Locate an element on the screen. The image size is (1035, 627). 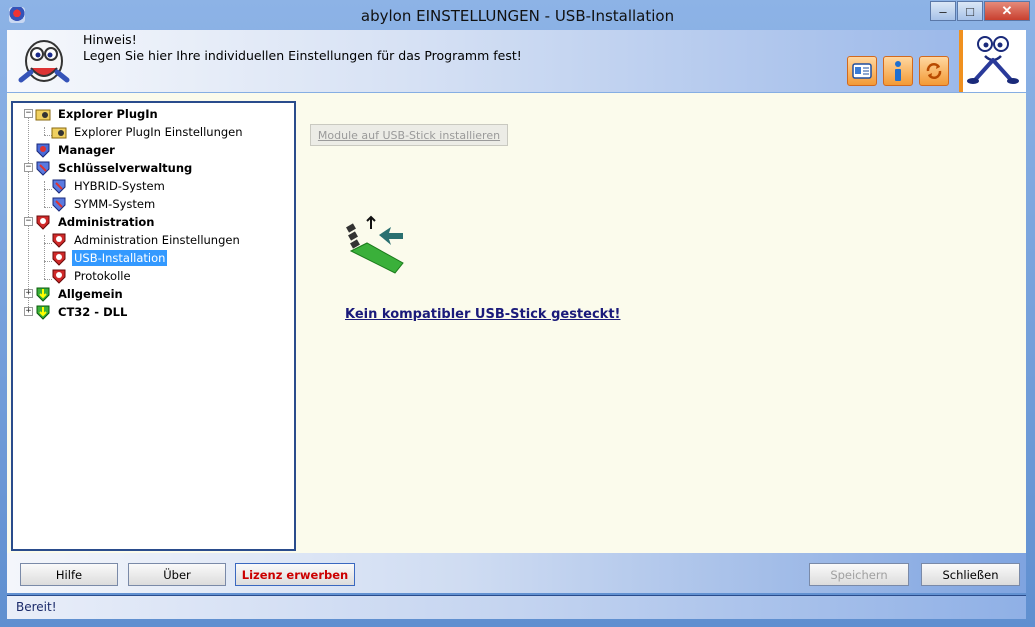
tree-item-label: Protokolle is located at coordinates (102, 275).